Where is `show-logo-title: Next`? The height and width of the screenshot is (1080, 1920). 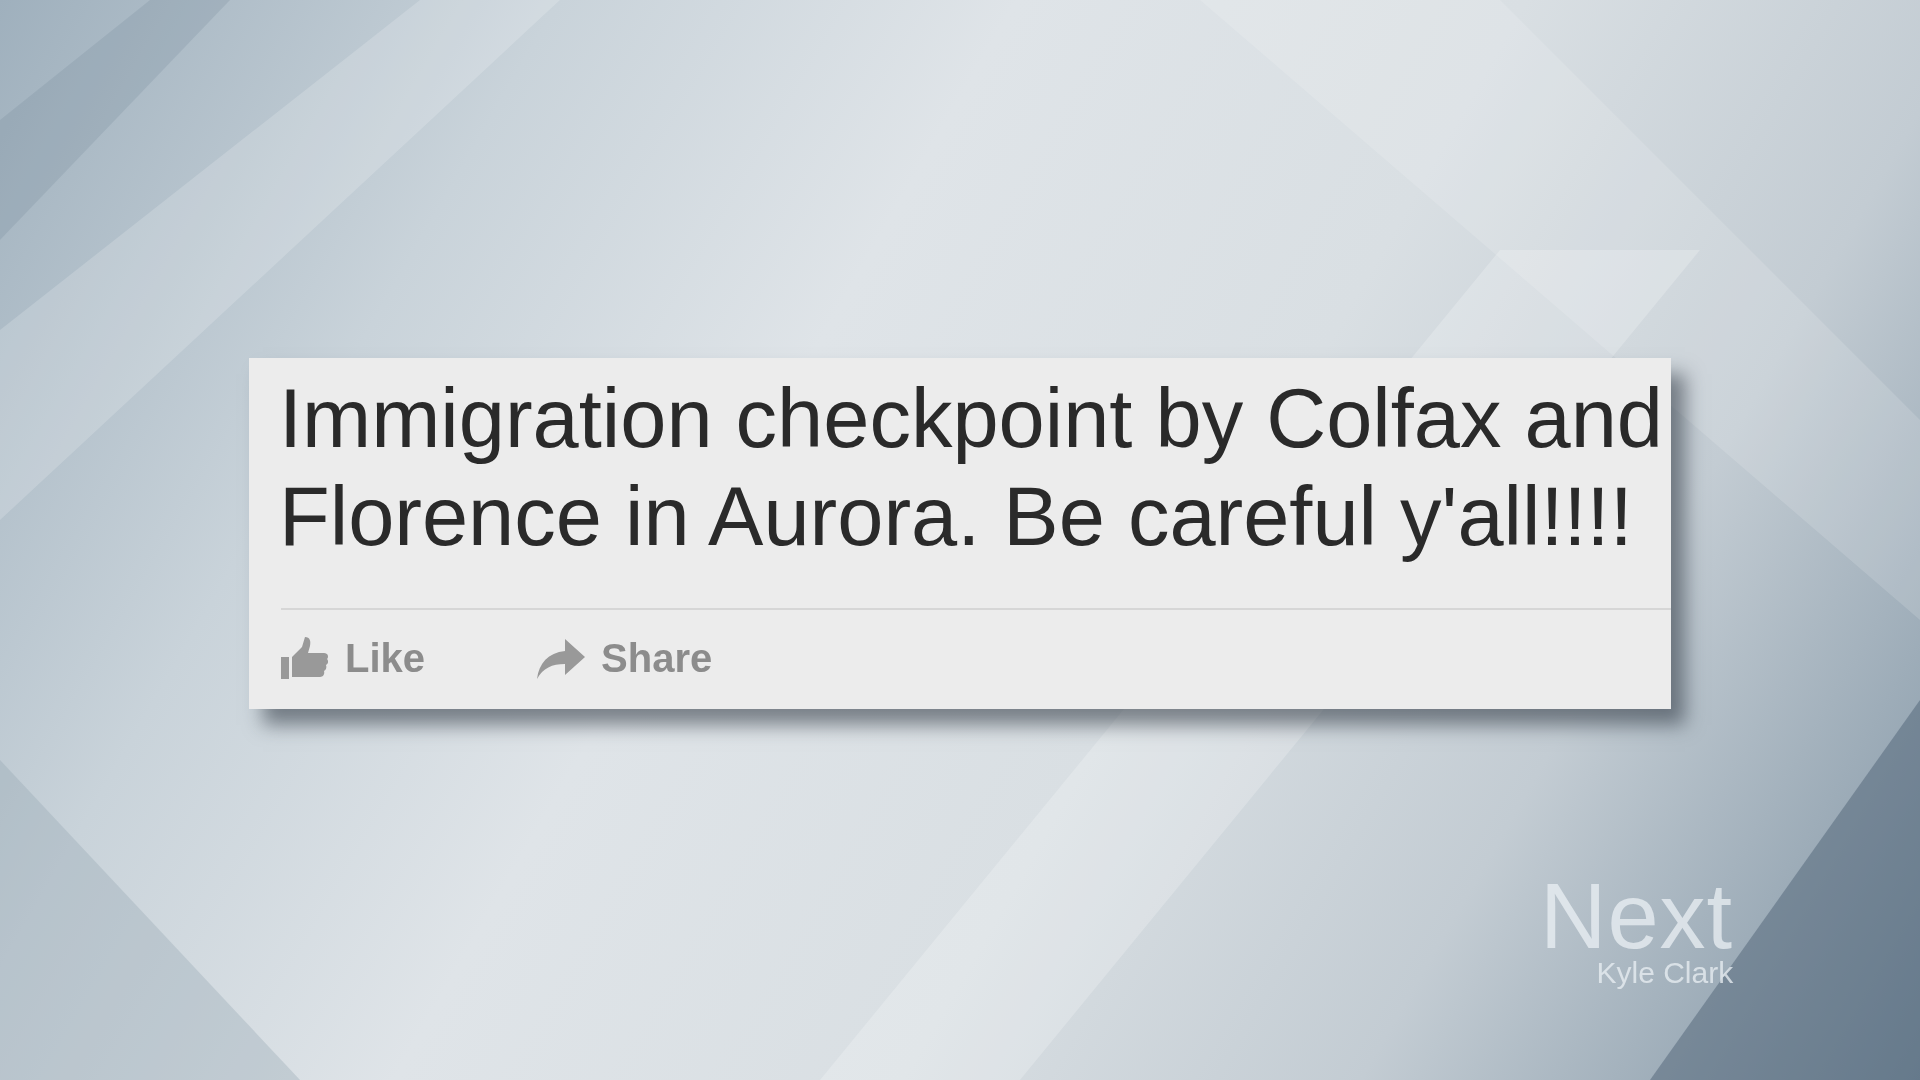 show-logo-title: Next is located at coordinates (1637, 916).